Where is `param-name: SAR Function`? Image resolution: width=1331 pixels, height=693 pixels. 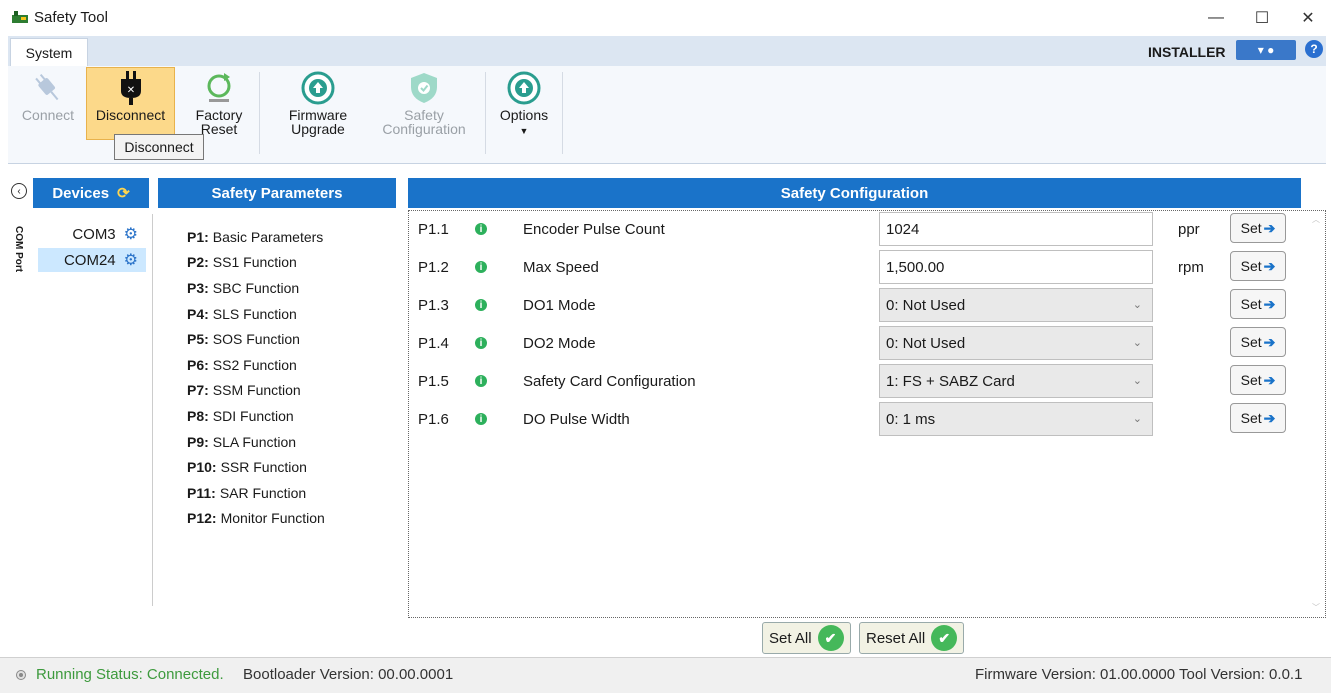
param-name: SAR Function is located at coordinates (263, 492).